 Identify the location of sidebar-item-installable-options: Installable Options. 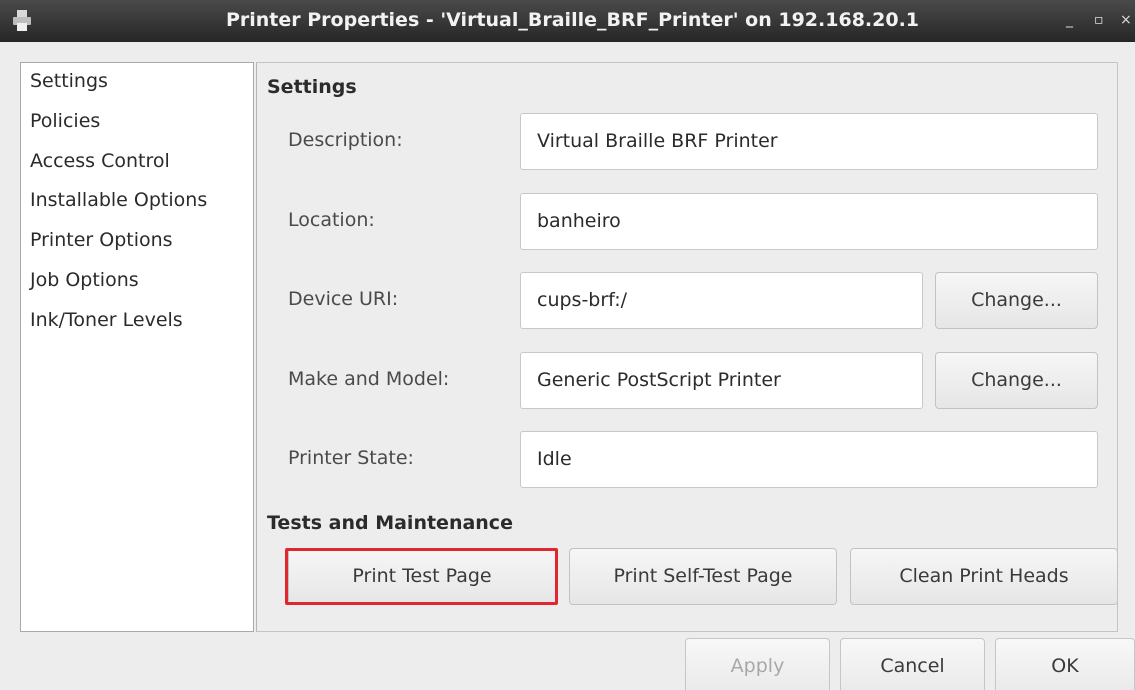
(118, 200).